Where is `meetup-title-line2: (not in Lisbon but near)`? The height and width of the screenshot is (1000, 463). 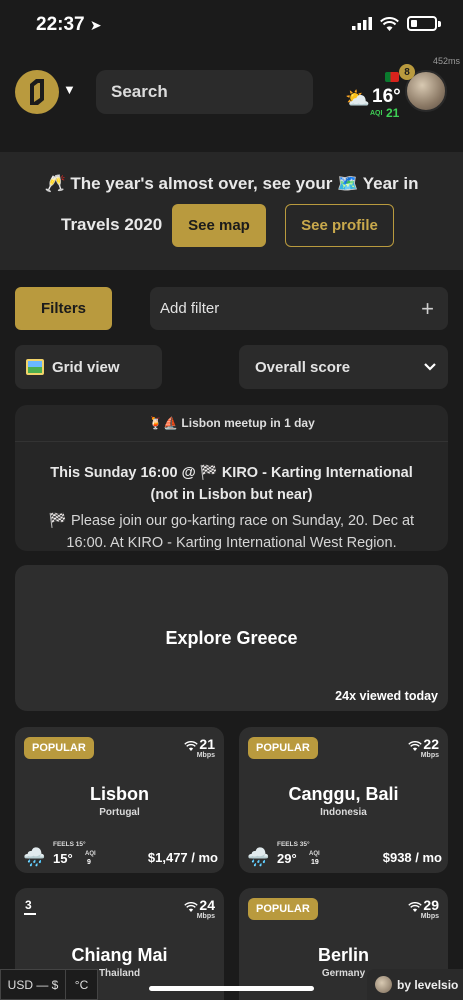 meetup-title-line2: (not in Lisbon but near) is located at coordinates (231, 495).